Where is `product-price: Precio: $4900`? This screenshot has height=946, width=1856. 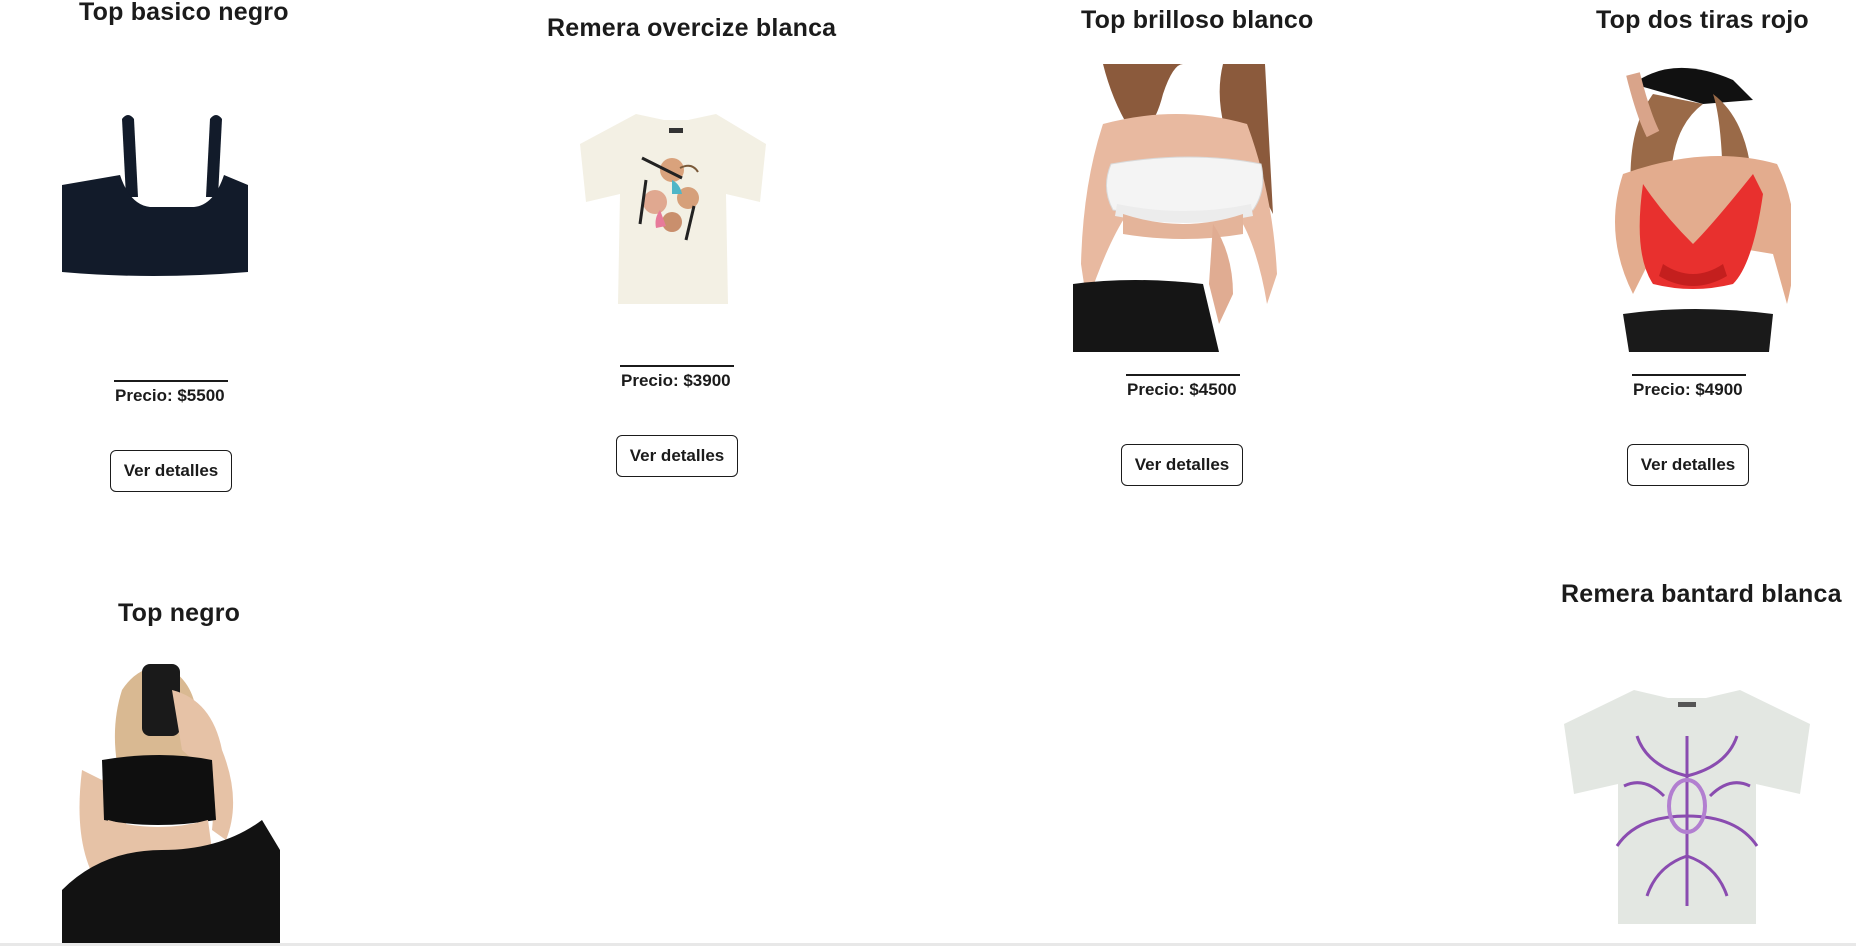 product-price: Precio: $4900 is located at coordinates (1688, 389).